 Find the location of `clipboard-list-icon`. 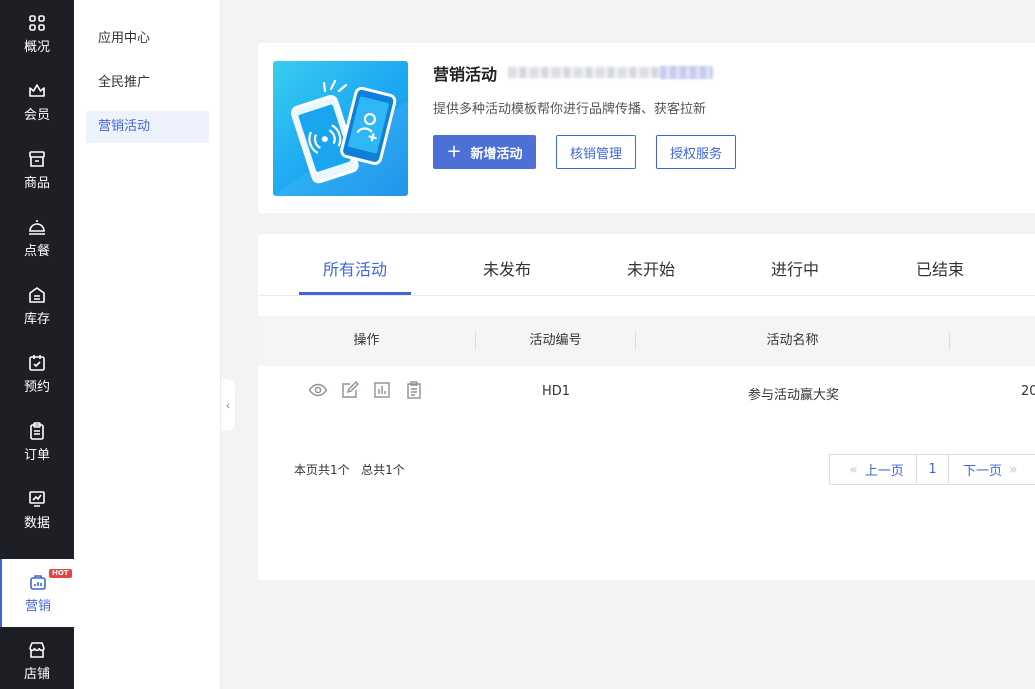

clipboard-list-icon is located at coordinates (414, 390).